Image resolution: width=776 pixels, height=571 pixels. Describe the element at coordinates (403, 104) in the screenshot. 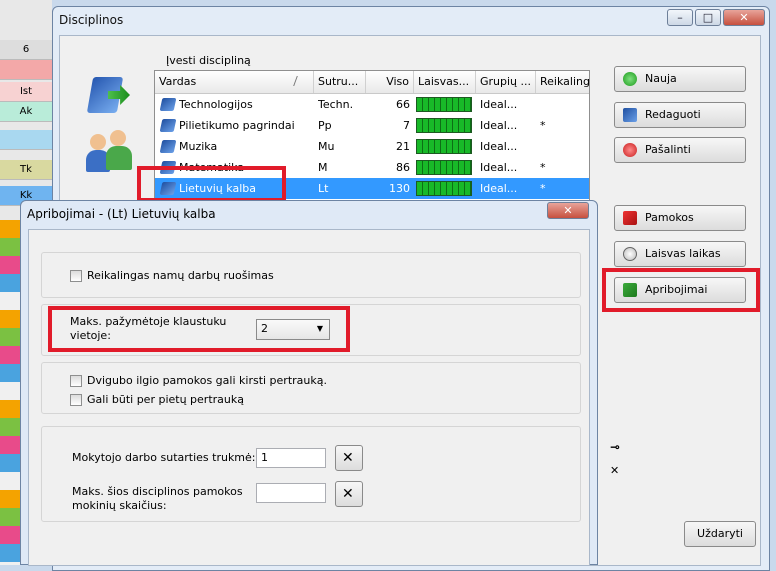

I see `cell-total: 66` at that location.